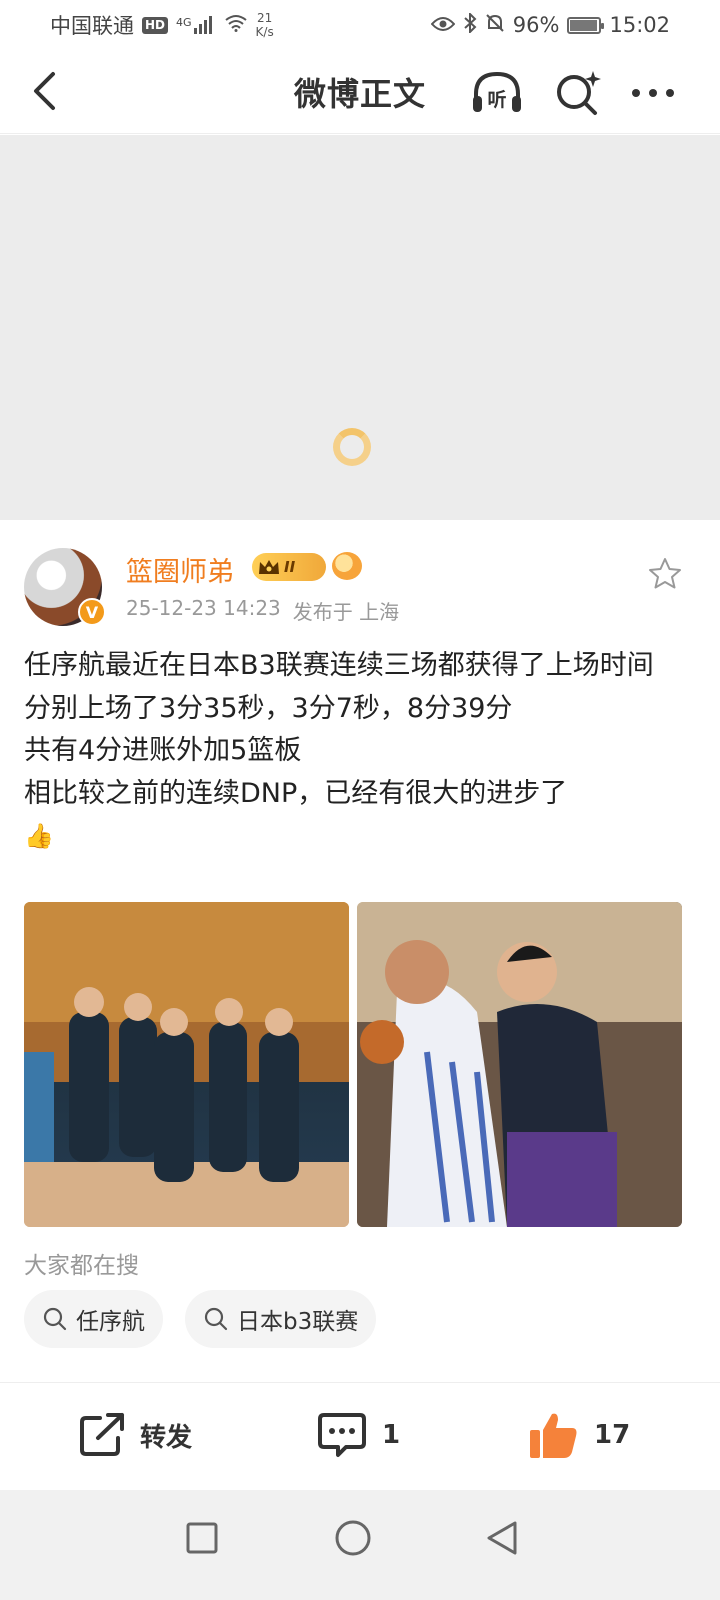 The image size is (720, 1600). I want to click on eye-icon, so click(443, 25).